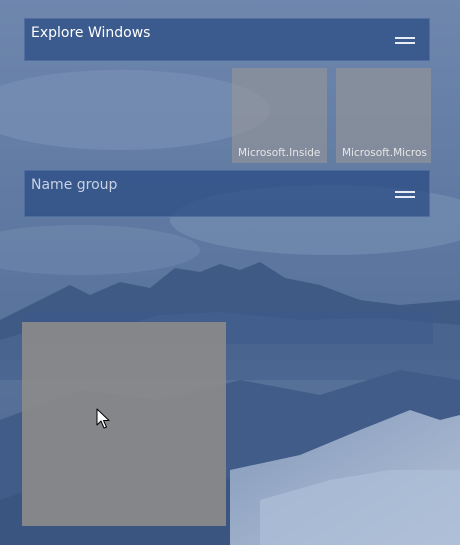 Image resolution: width=460 pixels, height=545 pixels. I want to click on tile-label: Microsoft.Inside, so click(279, 153).